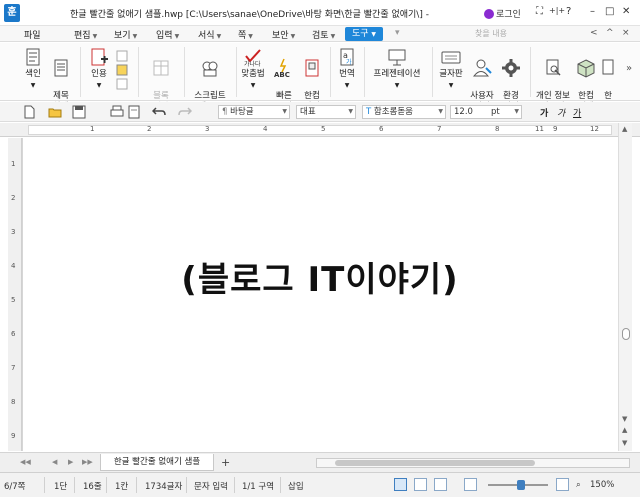 The height and width of the screenshot is (497, 640). Describe the element at coordinates (544, 112) in the screenshot. I see `bold-button: 가` at that location.